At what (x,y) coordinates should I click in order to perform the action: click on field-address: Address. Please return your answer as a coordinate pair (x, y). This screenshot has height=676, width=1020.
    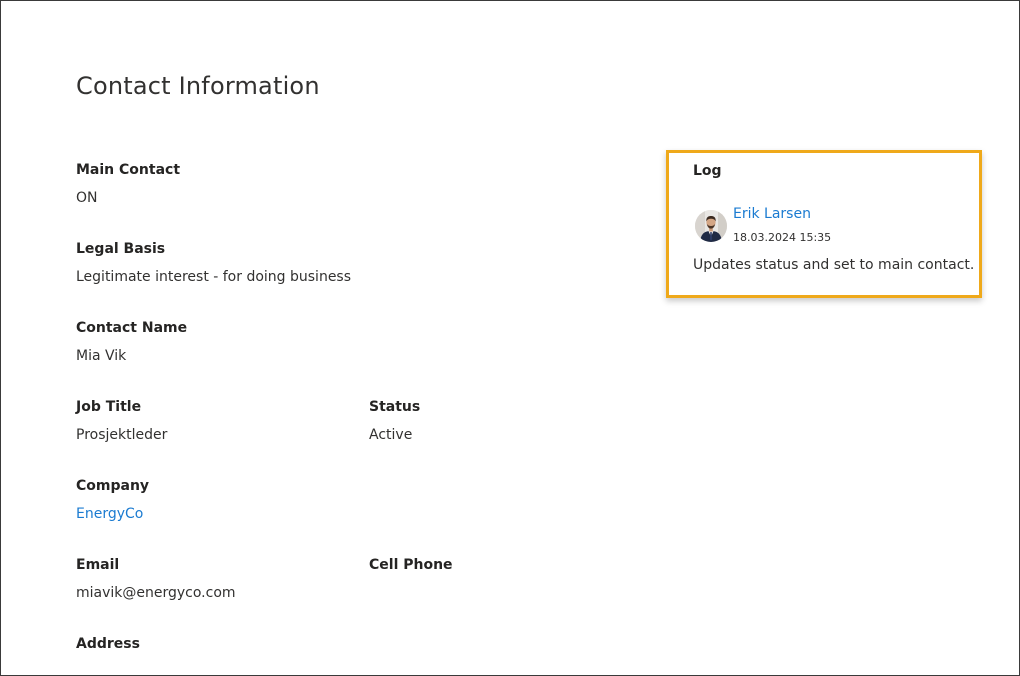
    Looking at the image, I should click on (108, 649).